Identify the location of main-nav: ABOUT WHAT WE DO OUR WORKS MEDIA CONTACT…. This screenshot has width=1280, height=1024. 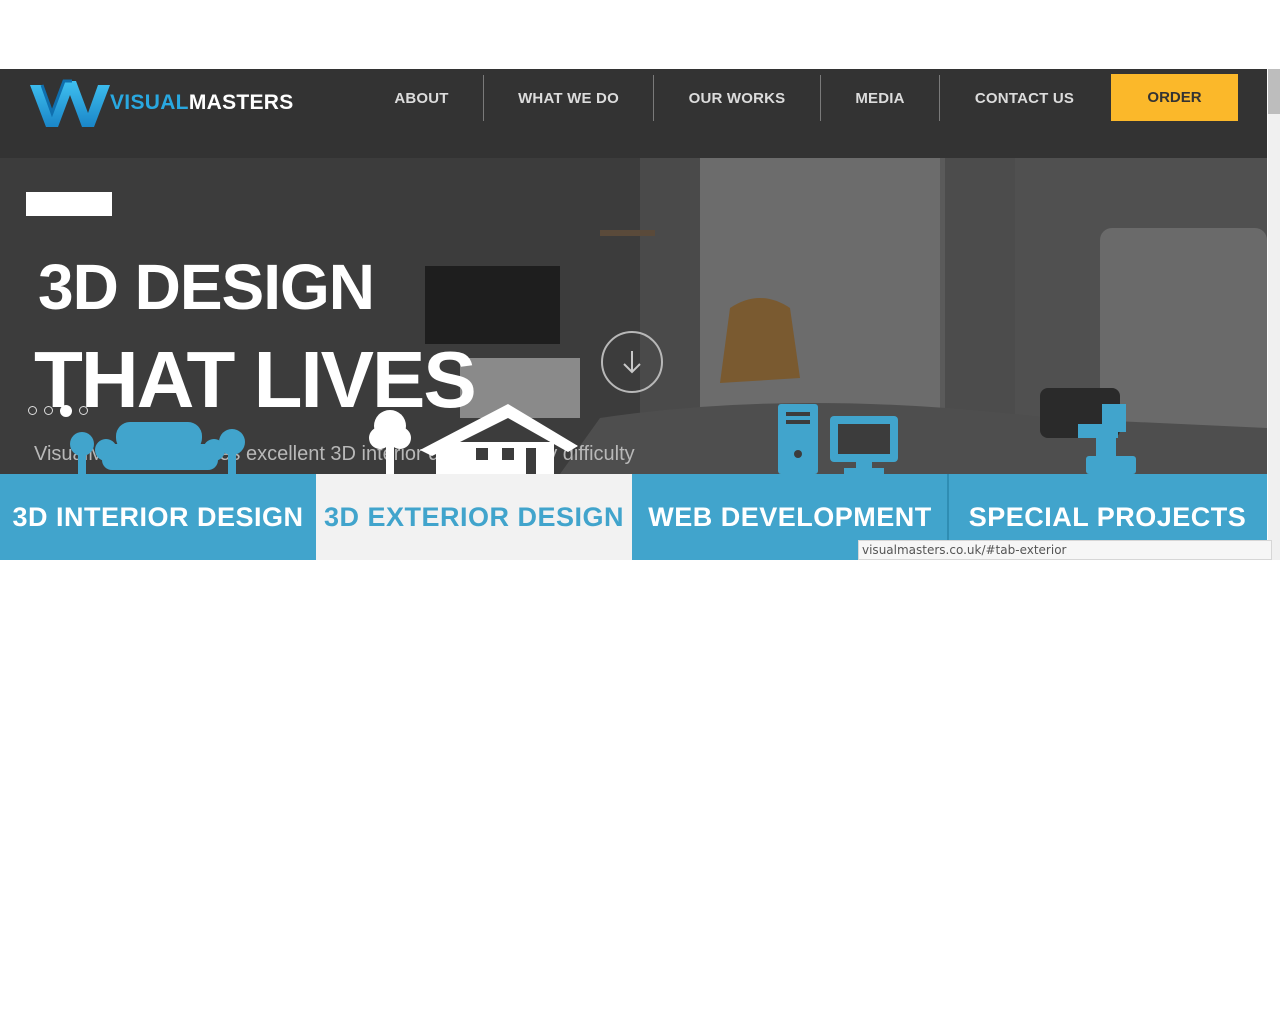
(734, 98).